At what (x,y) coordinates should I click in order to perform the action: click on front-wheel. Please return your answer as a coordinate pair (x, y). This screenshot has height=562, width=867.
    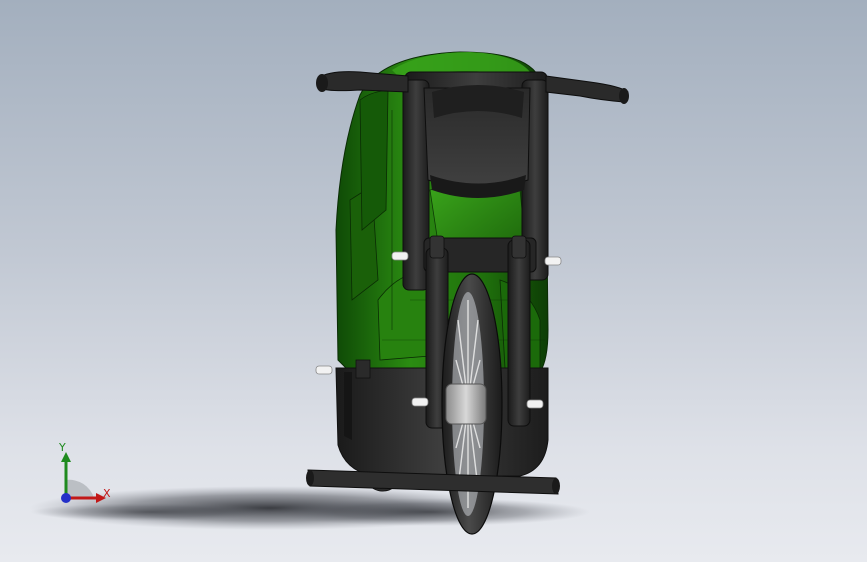
    Looking at the image, I should click on (472, 404).